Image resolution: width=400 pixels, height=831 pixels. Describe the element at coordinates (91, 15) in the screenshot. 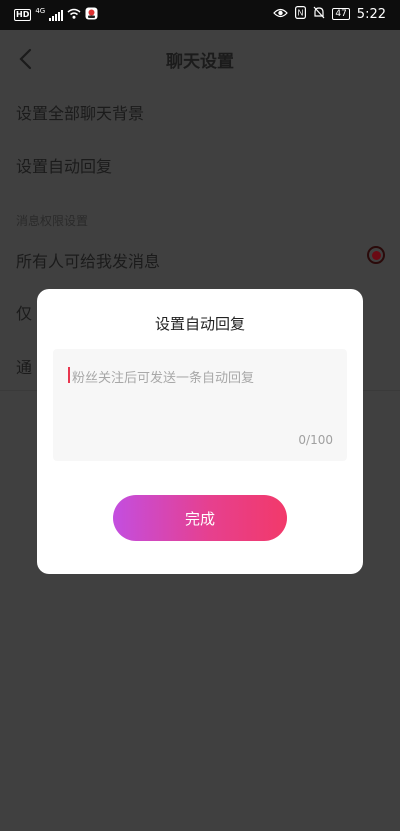

I see `app-notification-icon` at that location.